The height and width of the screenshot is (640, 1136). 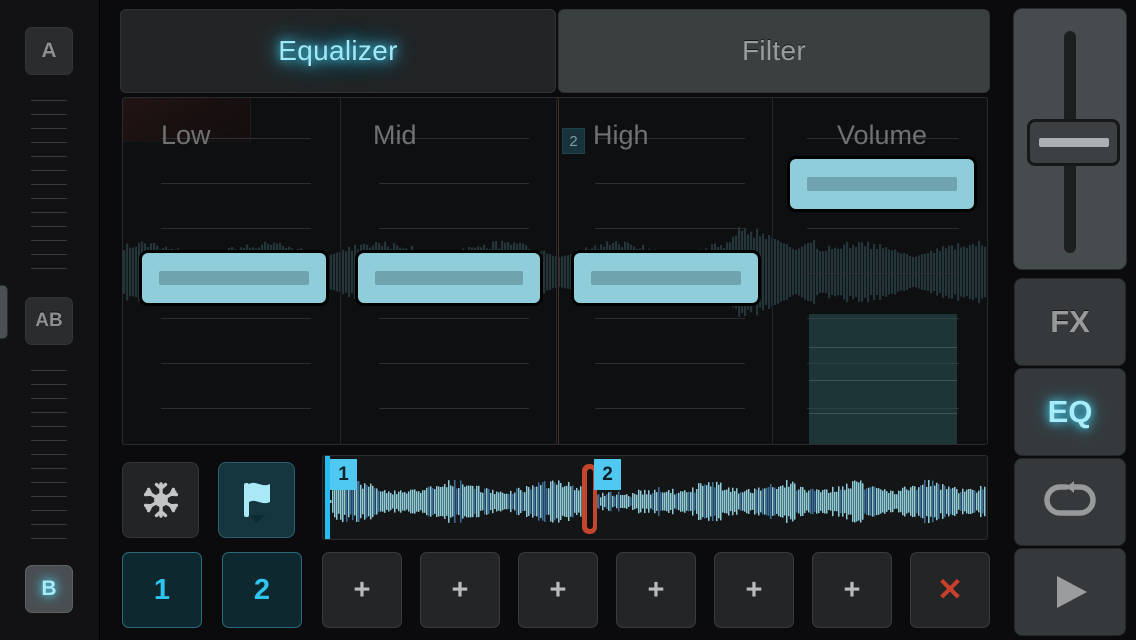 I want to click on volume-slider, so click(x=882, y=184).